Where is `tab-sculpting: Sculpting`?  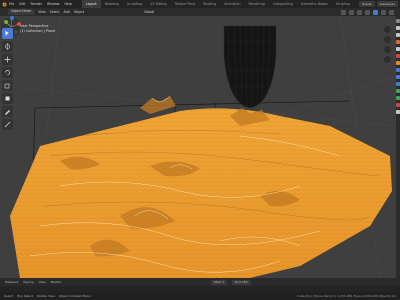 tab-sculpting: Sculpting is located at coordinates (134, 4).